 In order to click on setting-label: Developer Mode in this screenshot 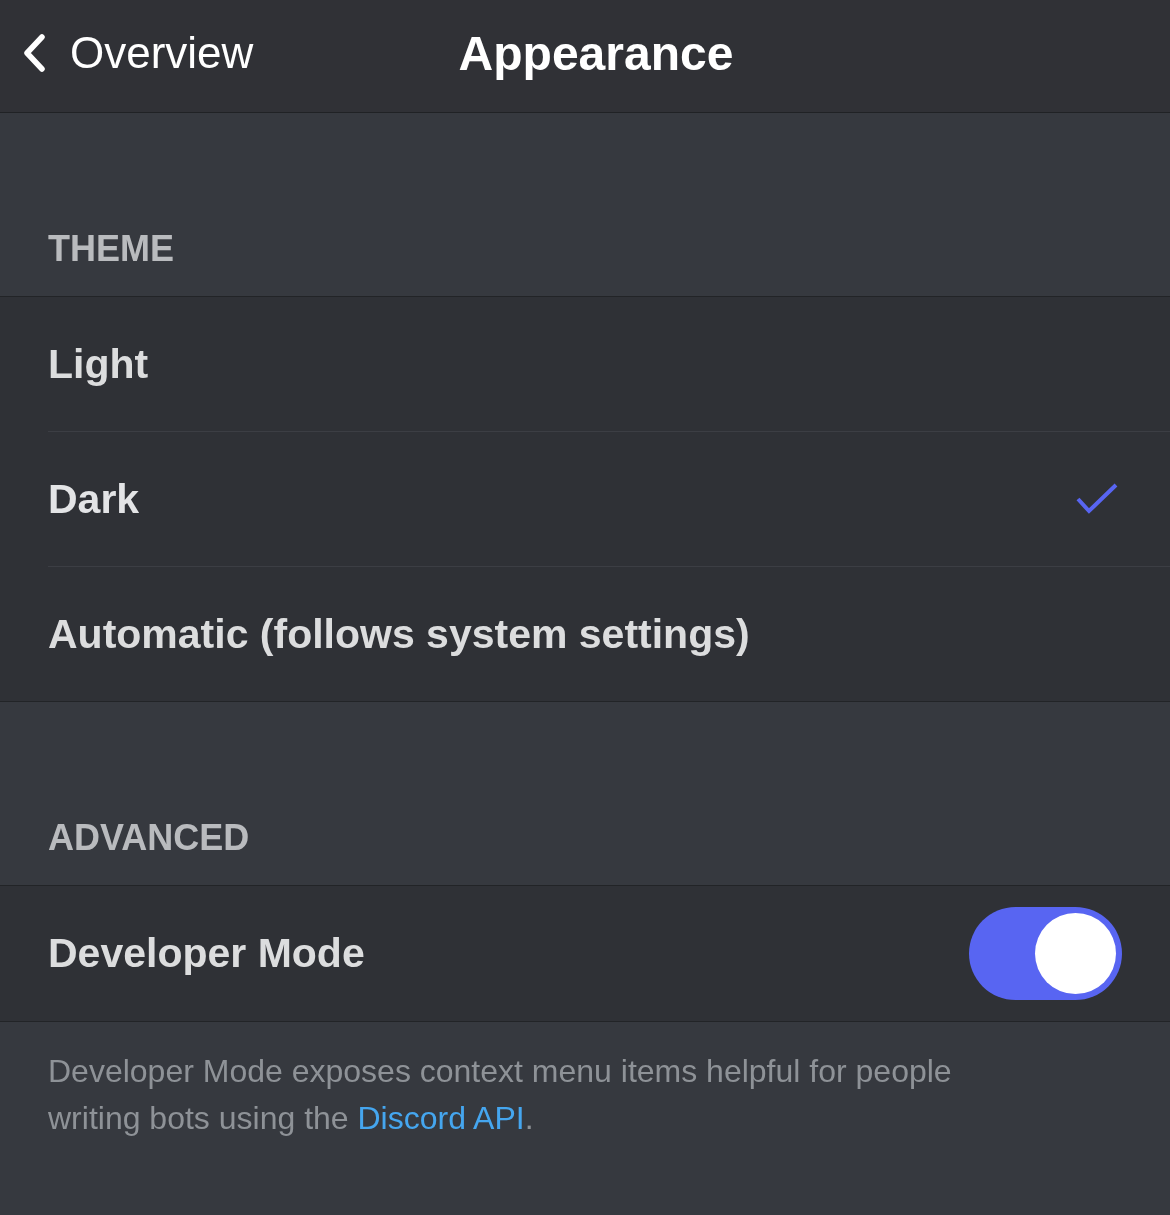, I will do `click(206, 953)`.